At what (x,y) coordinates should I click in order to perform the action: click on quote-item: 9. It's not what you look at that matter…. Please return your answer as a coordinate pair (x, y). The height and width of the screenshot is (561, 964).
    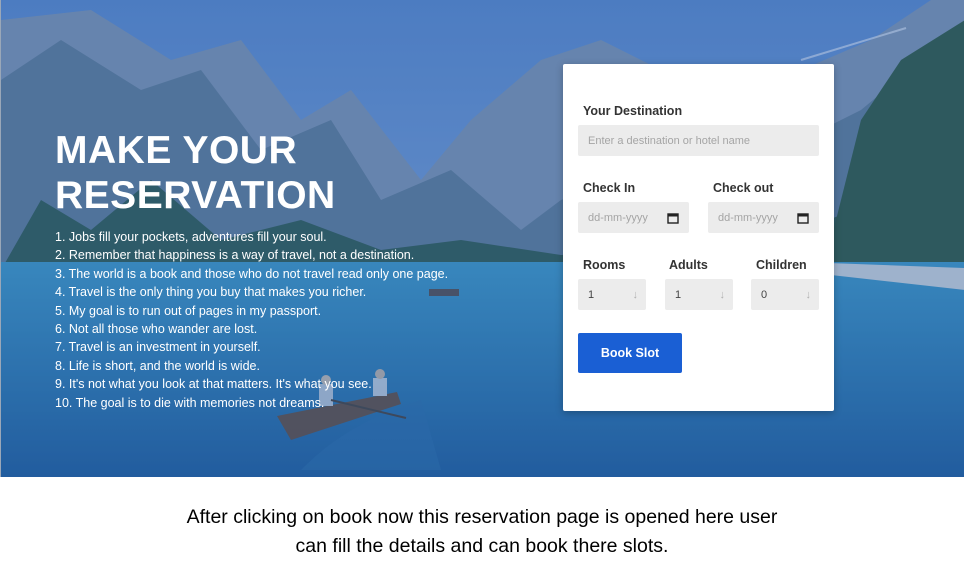
    Looking at the image, I should click on (213, 384).